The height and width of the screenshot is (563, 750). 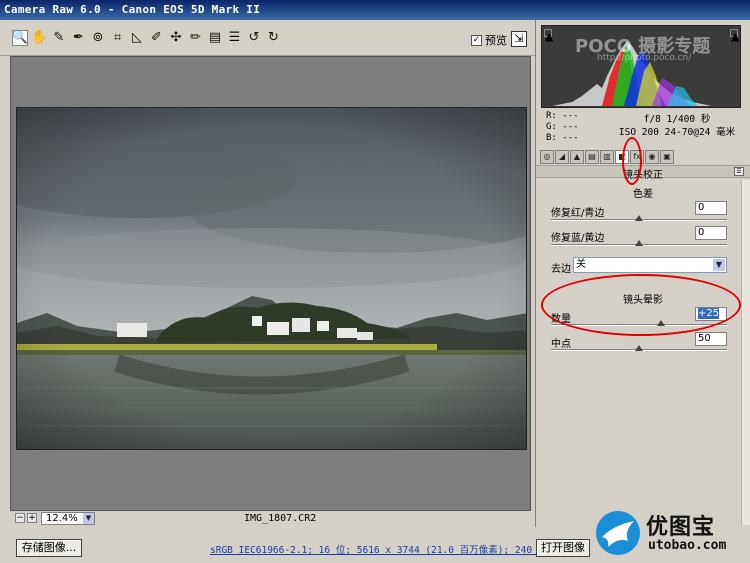 I want to click on adjustment-brush-icon: ✏, so click(x=196, y=38).